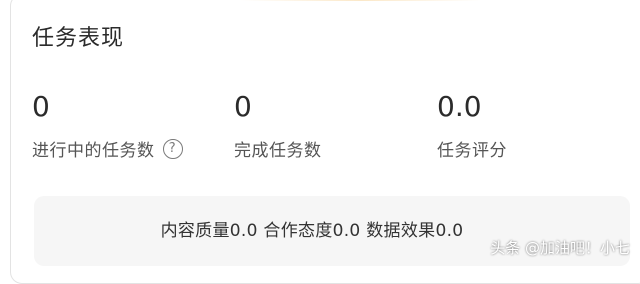 The height and width of the screenshot is (284, 640). Describe the element at coordinates (107, 125) in the screenshot. I see `stat-in-progress-tasks: 0 进行中的任务数 ?` at that location.